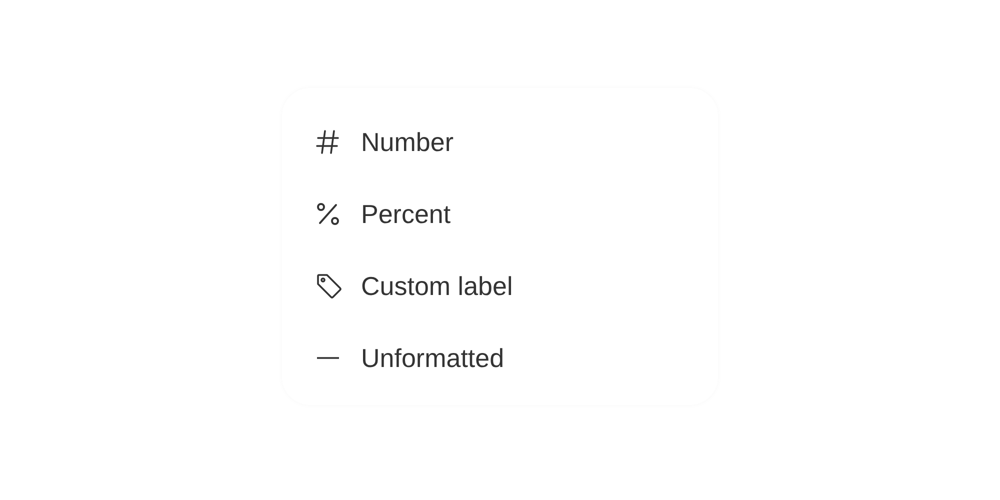 This screenshot has width=1000, height=500. Describe the element at coordinates (329, 286) in the screenshot. I see `tag-icon` at that location.